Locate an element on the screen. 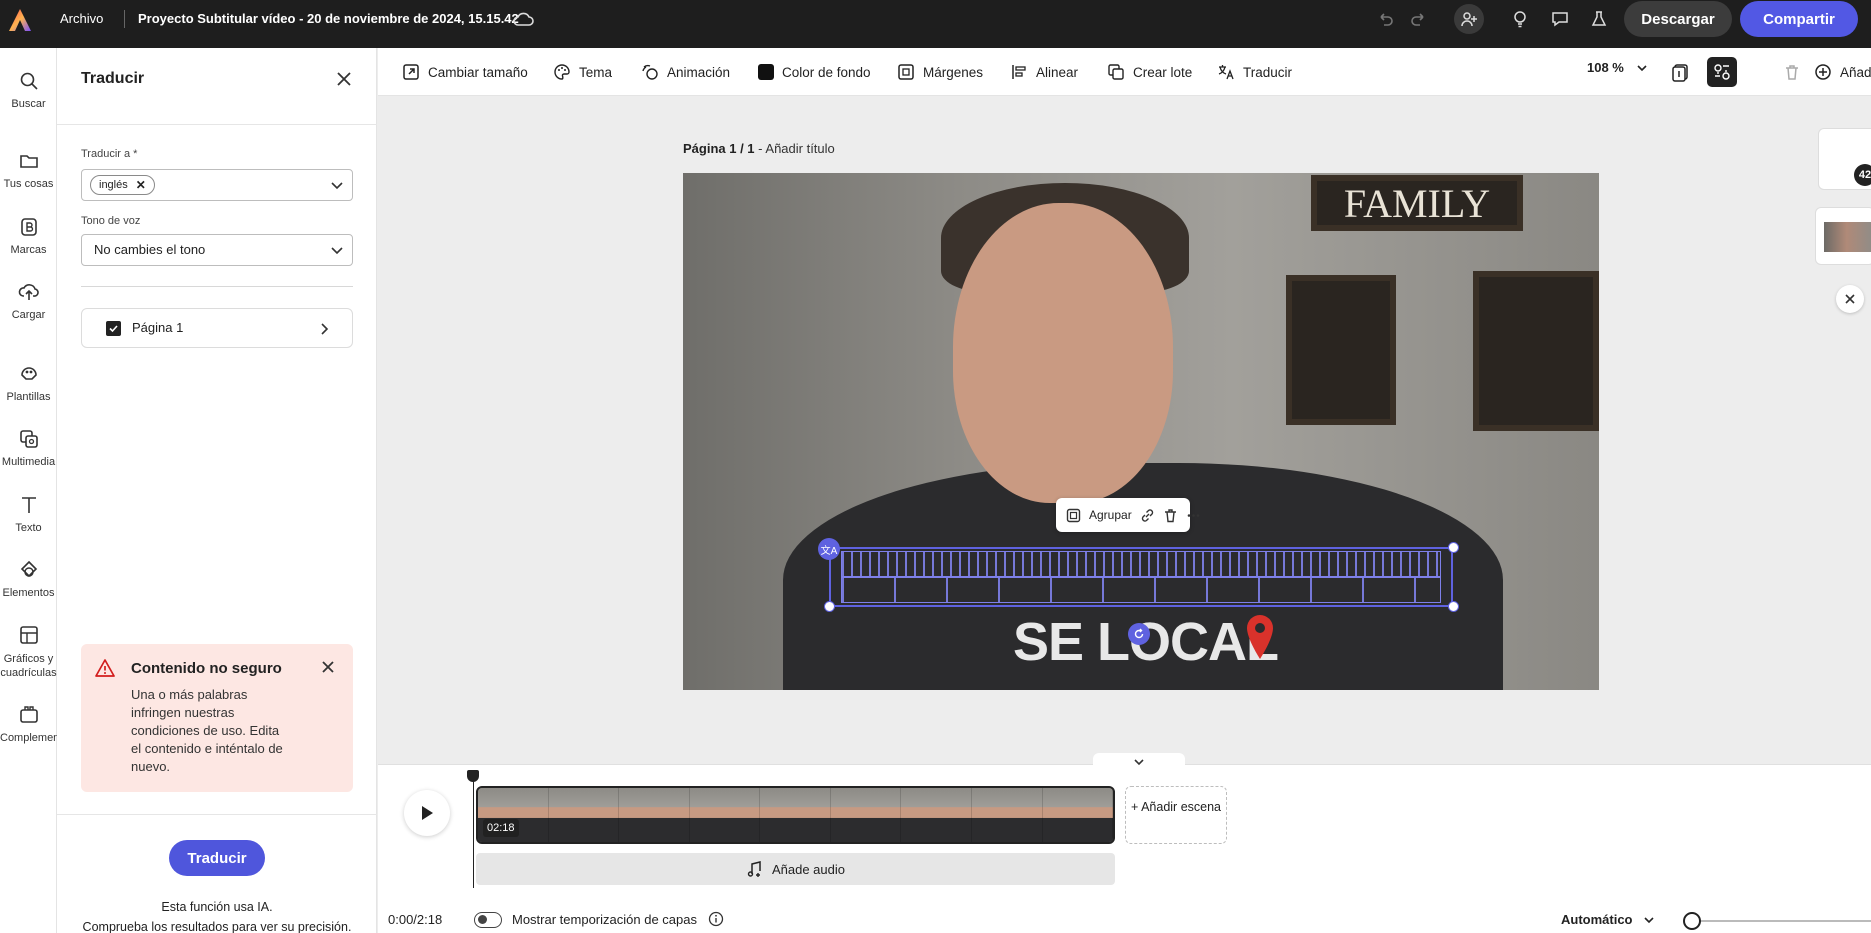 The height and width of the screenshot is (933, 1871). pages-icon is located at coordinates (1681, 72).